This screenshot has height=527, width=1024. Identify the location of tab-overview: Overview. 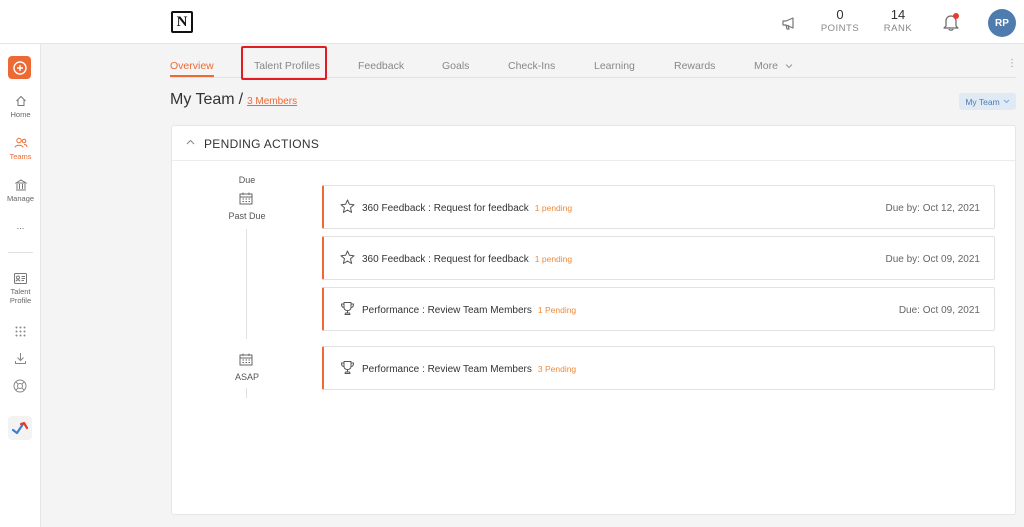
(192, 66).